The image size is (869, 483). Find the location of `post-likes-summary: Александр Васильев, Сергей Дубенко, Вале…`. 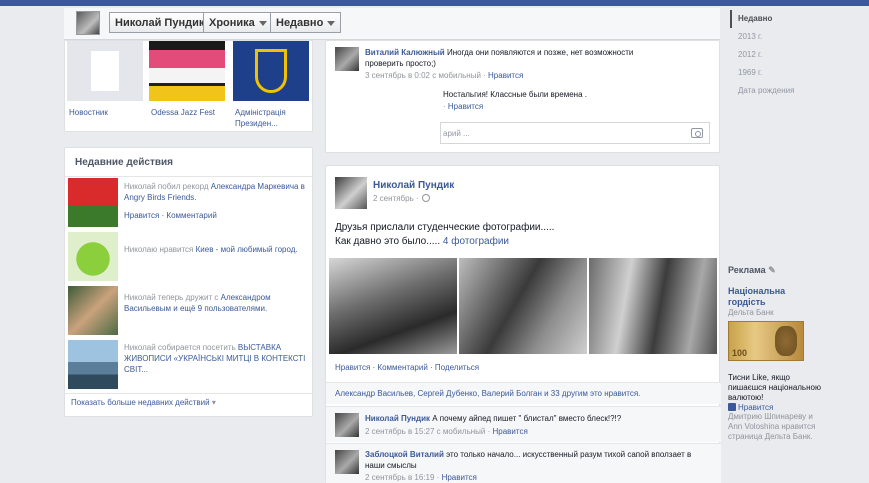

post-likes-summary: Александр Васильев, Сергей Дубенко, Вале… is located at coordinates (523, 393).